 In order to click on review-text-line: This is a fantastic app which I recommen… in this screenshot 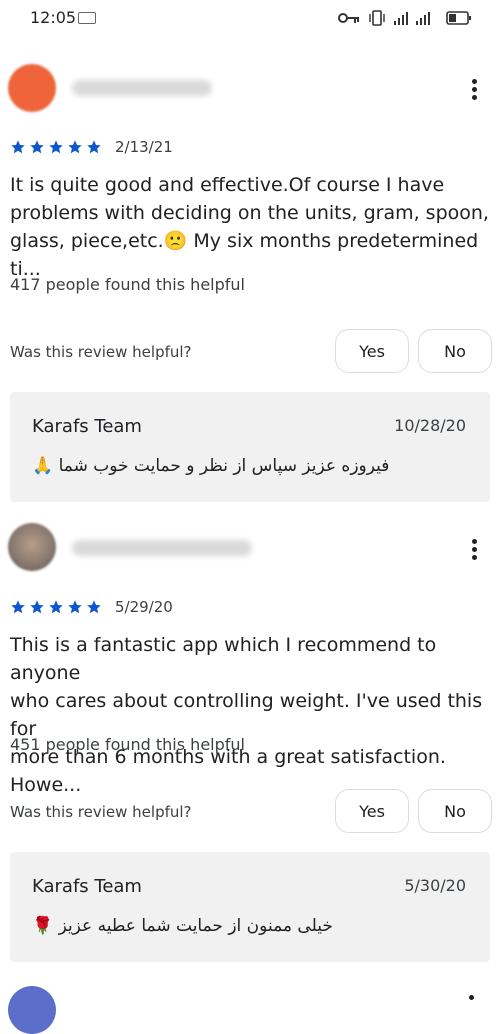, I will do `click(223, 659)`.